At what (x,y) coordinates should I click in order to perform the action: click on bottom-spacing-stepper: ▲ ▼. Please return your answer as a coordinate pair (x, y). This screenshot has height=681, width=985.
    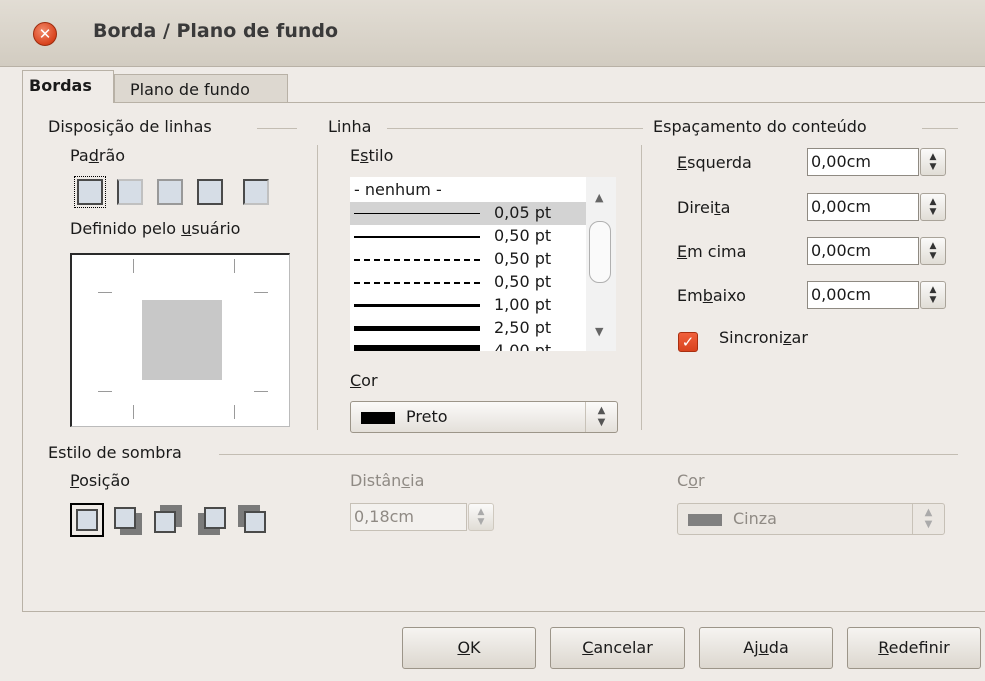
    Looking at the image, I should click on (933, 295).